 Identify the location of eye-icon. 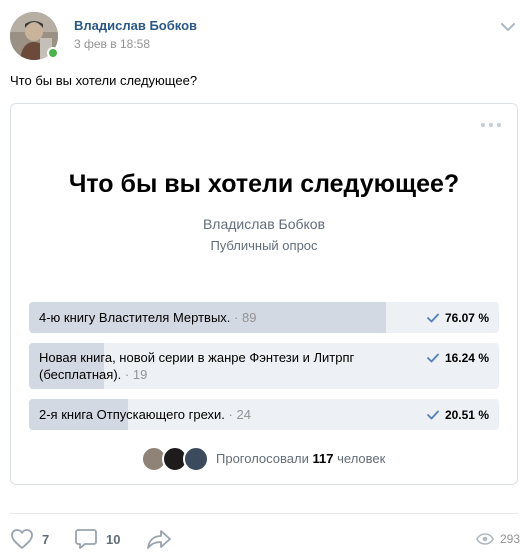
(485, 539).